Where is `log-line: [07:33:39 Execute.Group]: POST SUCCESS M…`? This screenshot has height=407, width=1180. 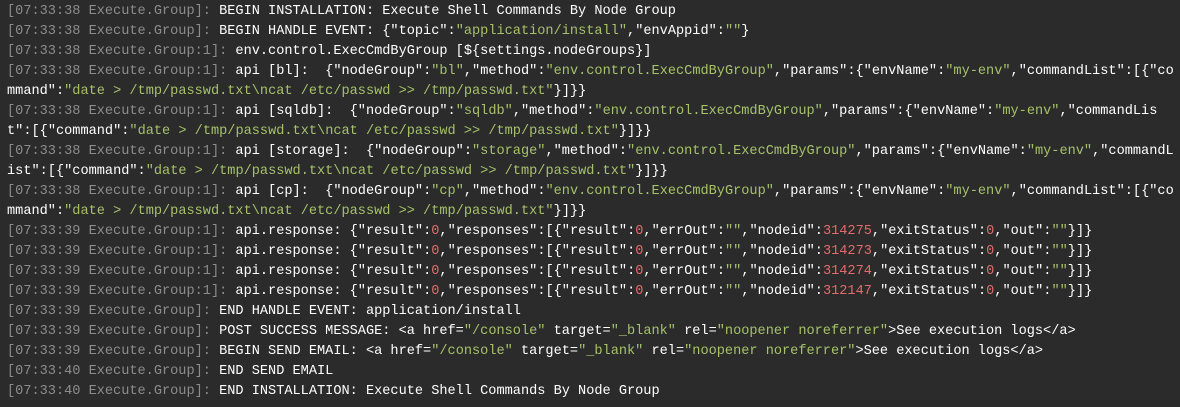 log-line: [07:33:39 Execute.Group]: POST SUCCESS M… is located at coordinates (592, 332).